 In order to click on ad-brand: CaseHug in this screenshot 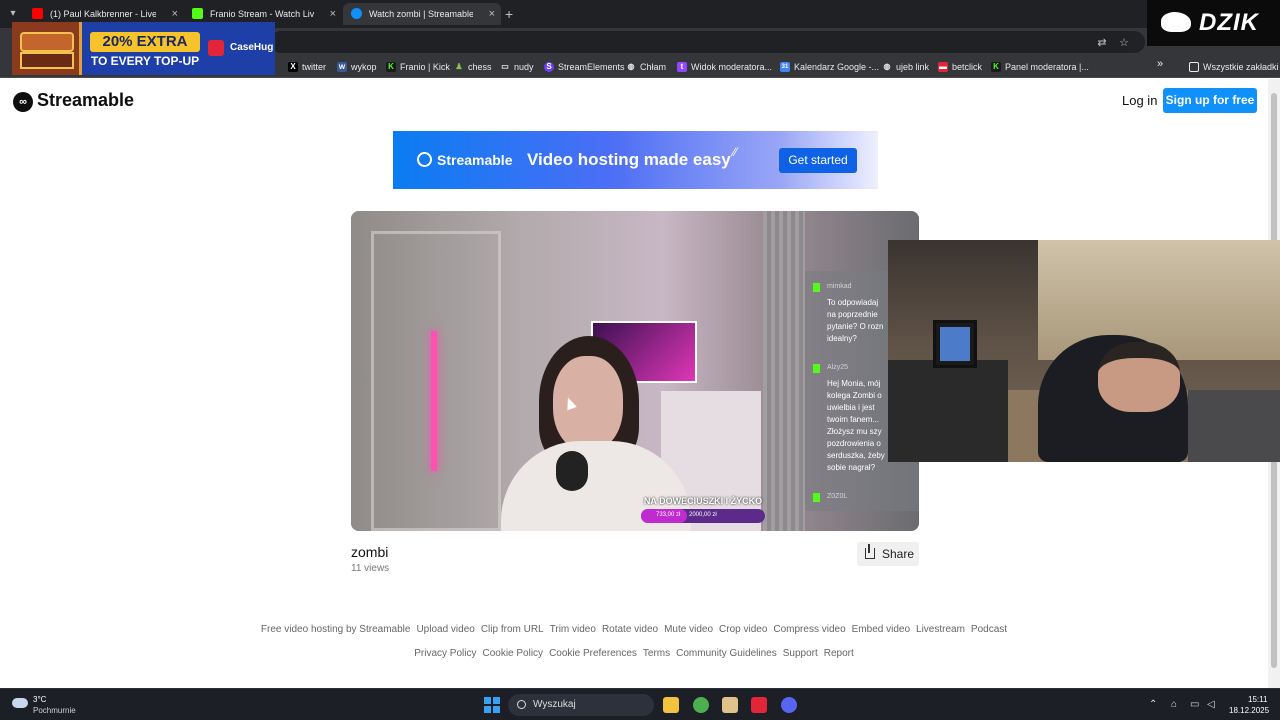, I will do `click(252, 47)`.